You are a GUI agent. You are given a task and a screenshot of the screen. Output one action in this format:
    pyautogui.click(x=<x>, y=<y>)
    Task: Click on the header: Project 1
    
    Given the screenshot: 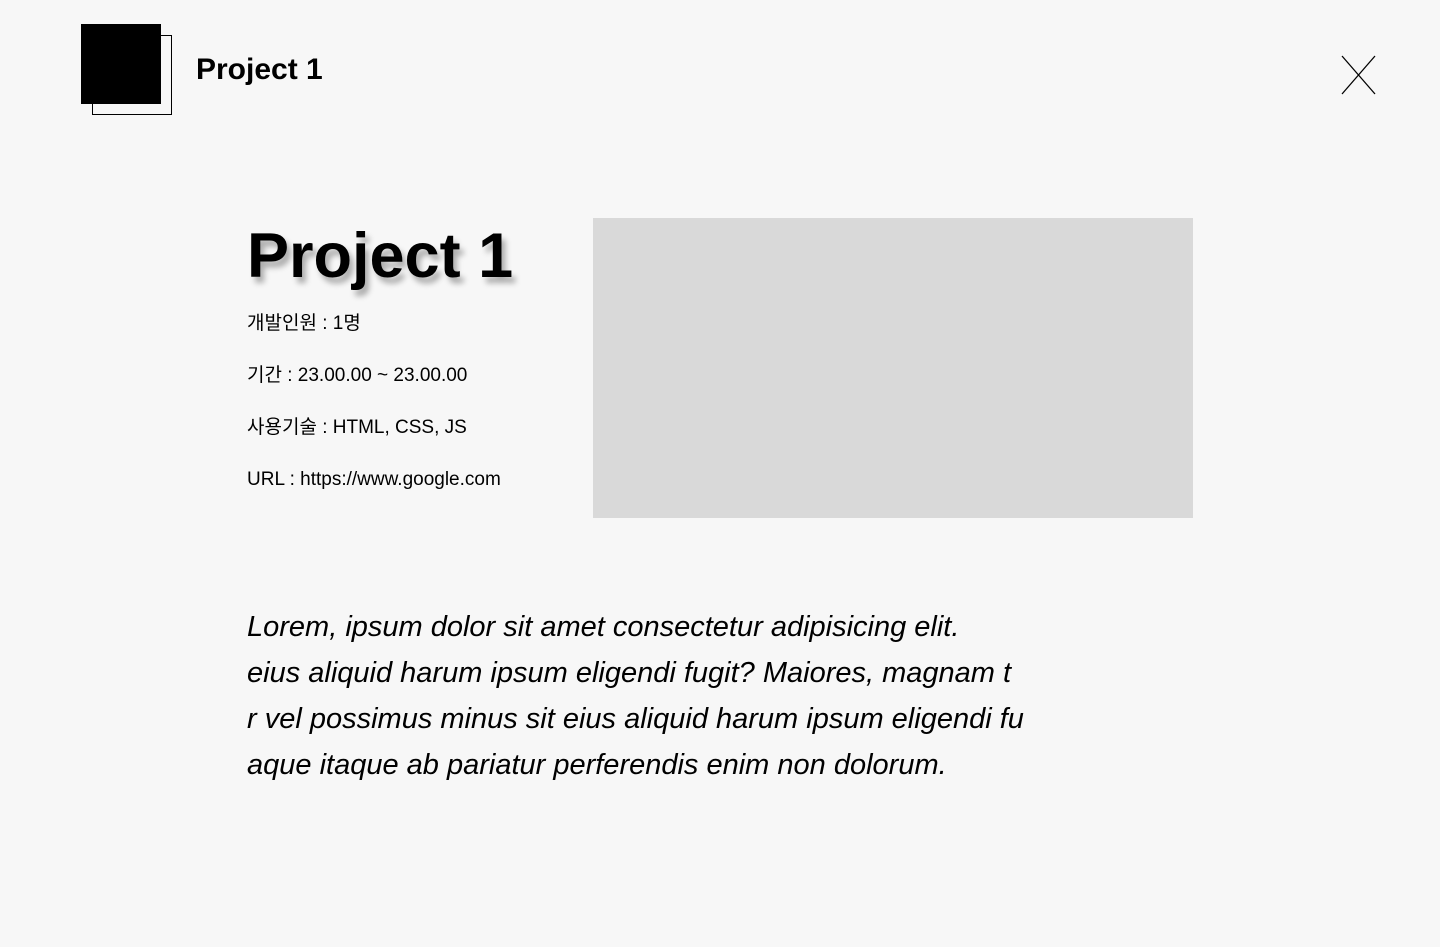 What is the action you would take?
    pyautogui.click(x=720, y=70)
    